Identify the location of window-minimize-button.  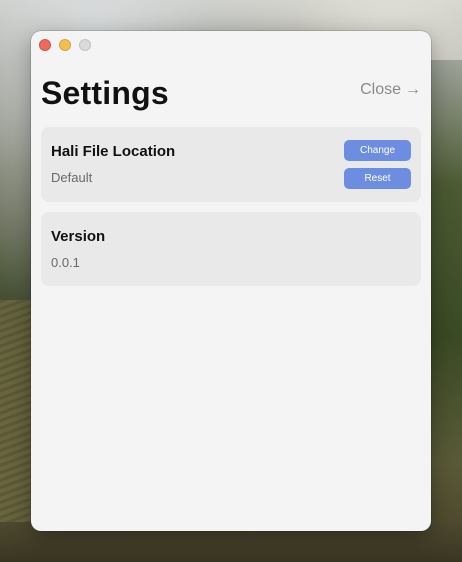
(65, 45).